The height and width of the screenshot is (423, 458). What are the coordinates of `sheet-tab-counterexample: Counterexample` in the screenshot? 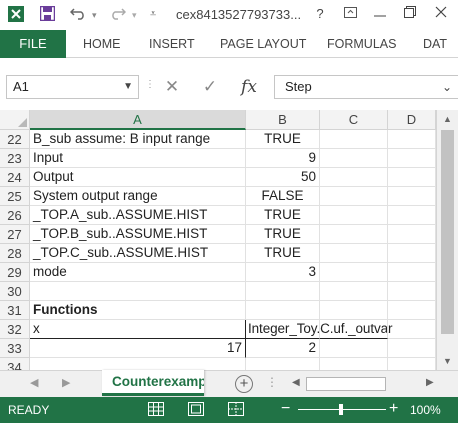 It's located at (153, 383).